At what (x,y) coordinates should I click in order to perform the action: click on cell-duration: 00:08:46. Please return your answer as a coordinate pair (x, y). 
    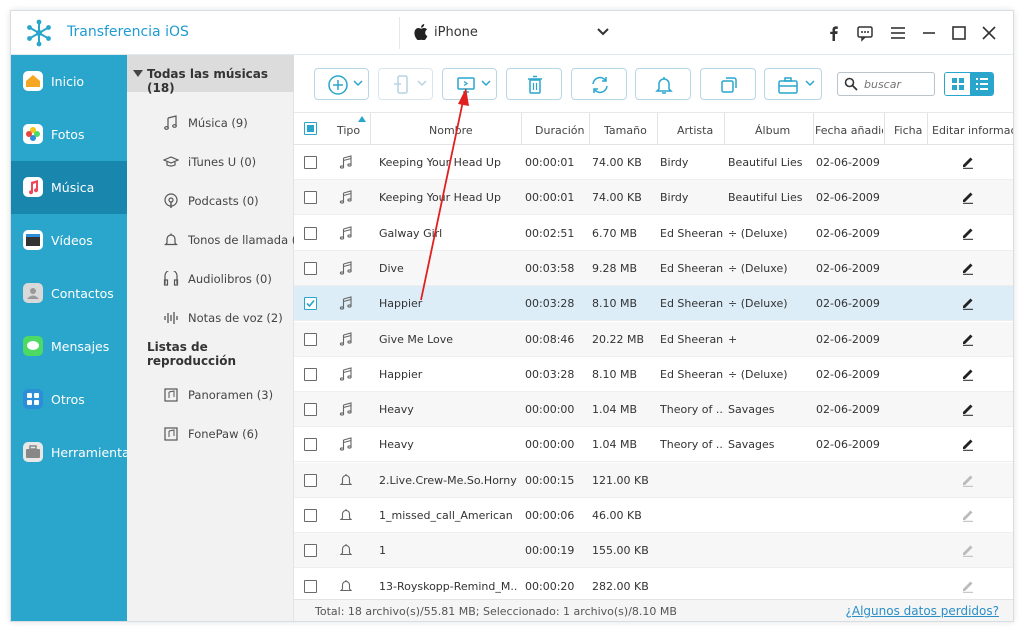
    Looking at the image, I should click on (550, 339).